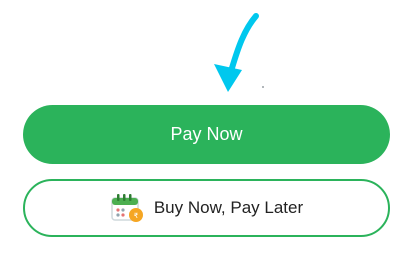  Describe the element at coordinates (228, 207) in the screenshot. I see `buy-now-pay-later-label: Buy Now, Pay Later` at that location.